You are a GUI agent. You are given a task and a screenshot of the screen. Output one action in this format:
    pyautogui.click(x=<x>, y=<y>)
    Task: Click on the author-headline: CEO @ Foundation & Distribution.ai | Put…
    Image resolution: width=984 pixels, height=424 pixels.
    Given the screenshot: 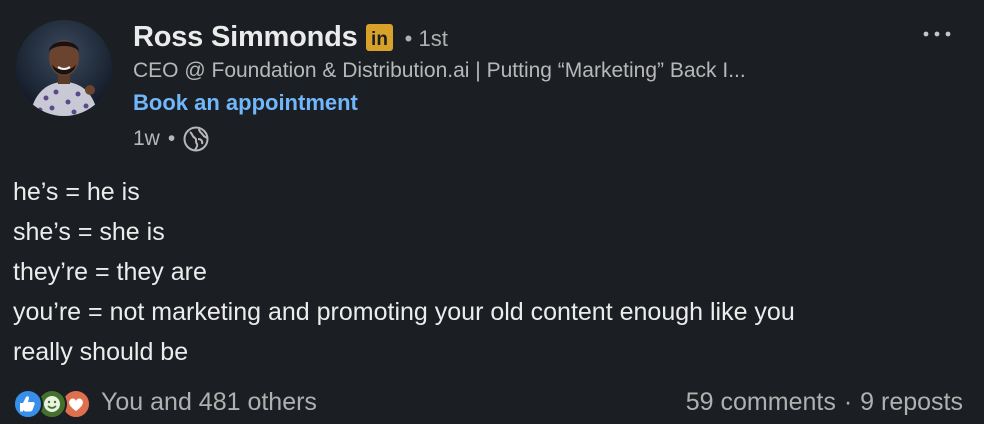 What is the action you would take?
    pyautogui.click(x=439, y=70)
    